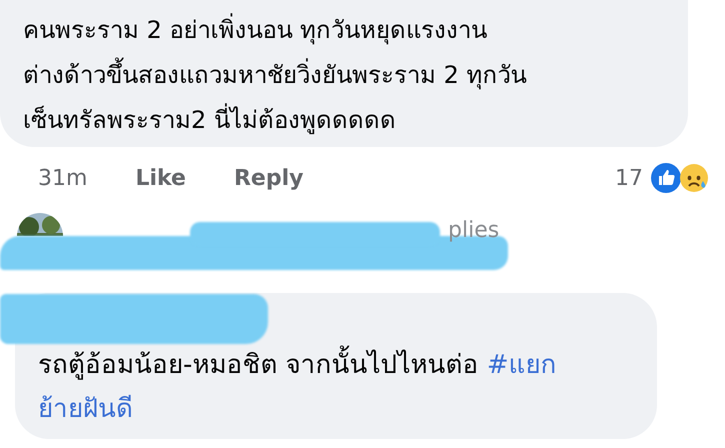  What do you see at coordinates (355, 120) in the screenshot?
I see `comment-text: เซ็นทรัลพระราม2 นี่ไม่ต้องพูดดดดด` at bounding box center [355, 120].